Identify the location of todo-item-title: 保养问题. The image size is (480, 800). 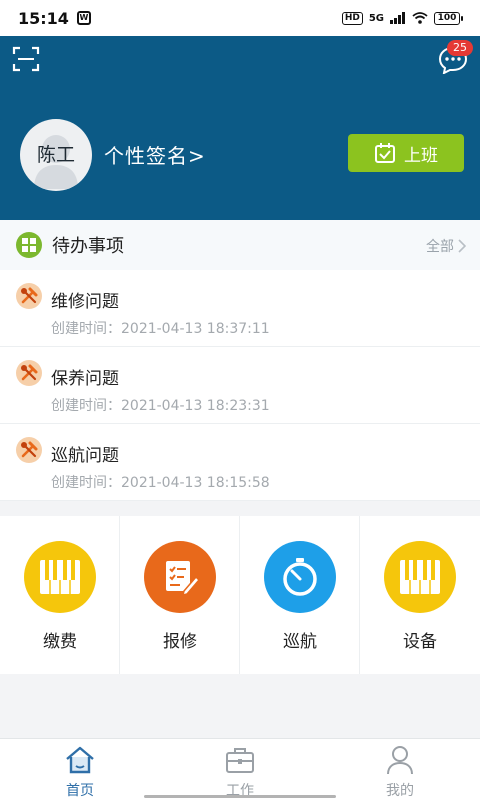
(85, 379).